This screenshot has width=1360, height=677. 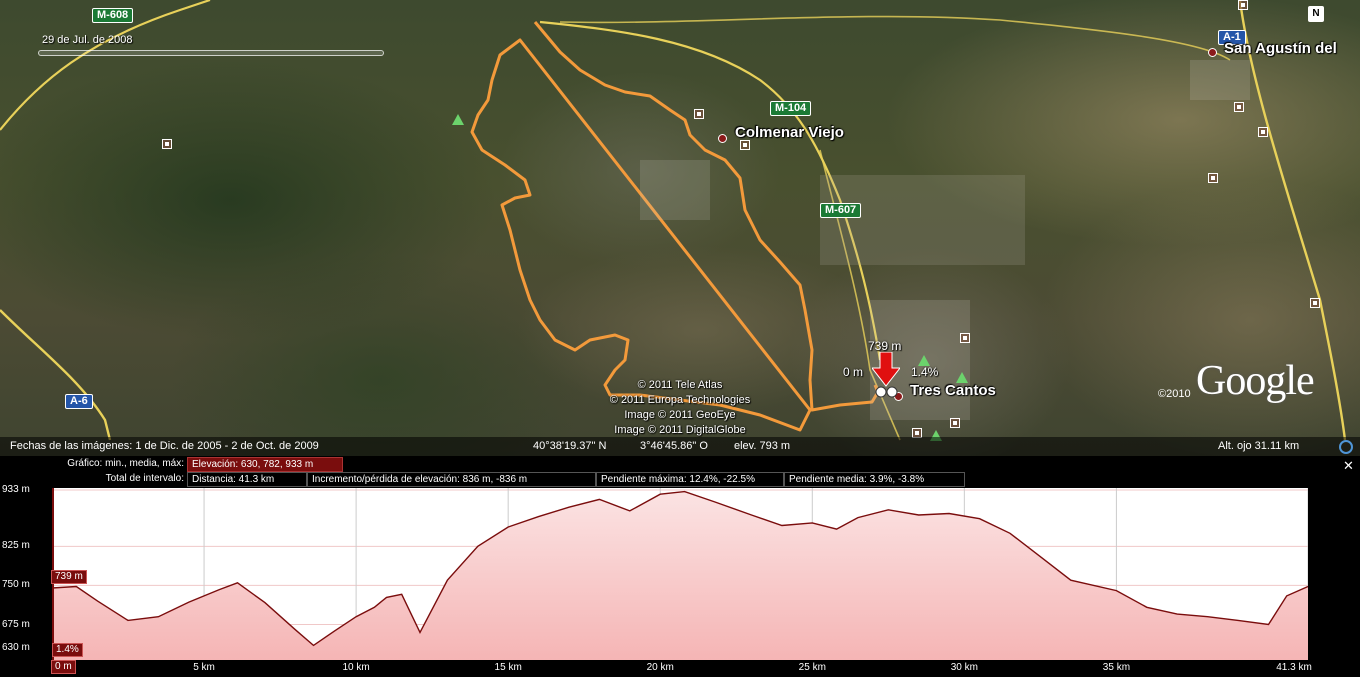 I want to click on timeline-slider, so click(x=211, y=53).